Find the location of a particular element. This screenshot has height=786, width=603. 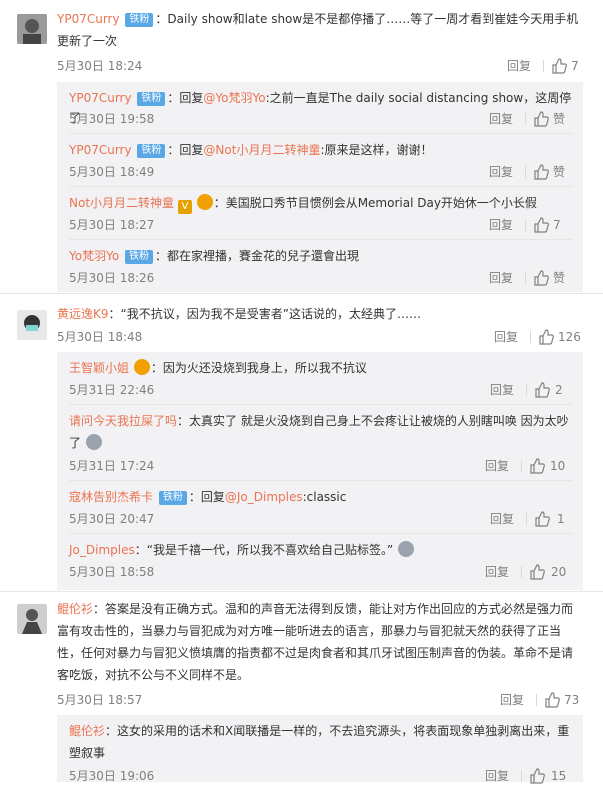

reply-item: 王智颖小姐 ：因为火还没烧到我身上，所以我不抗议 is located at coordinates (321, 368).